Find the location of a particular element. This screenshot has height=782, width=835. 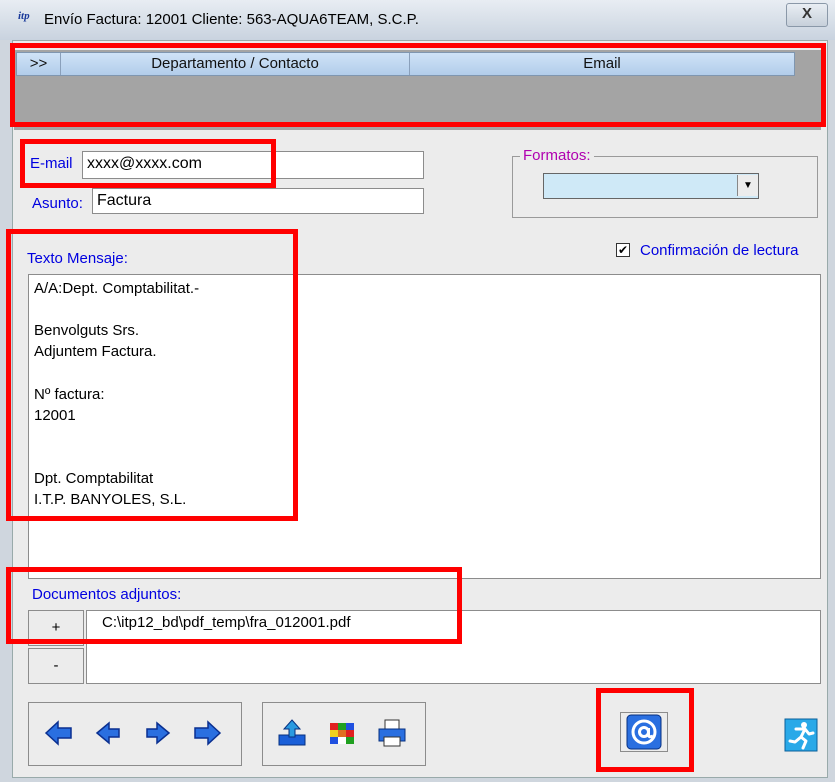

formats-label: Formatos: is located at coordinates (557, 155).